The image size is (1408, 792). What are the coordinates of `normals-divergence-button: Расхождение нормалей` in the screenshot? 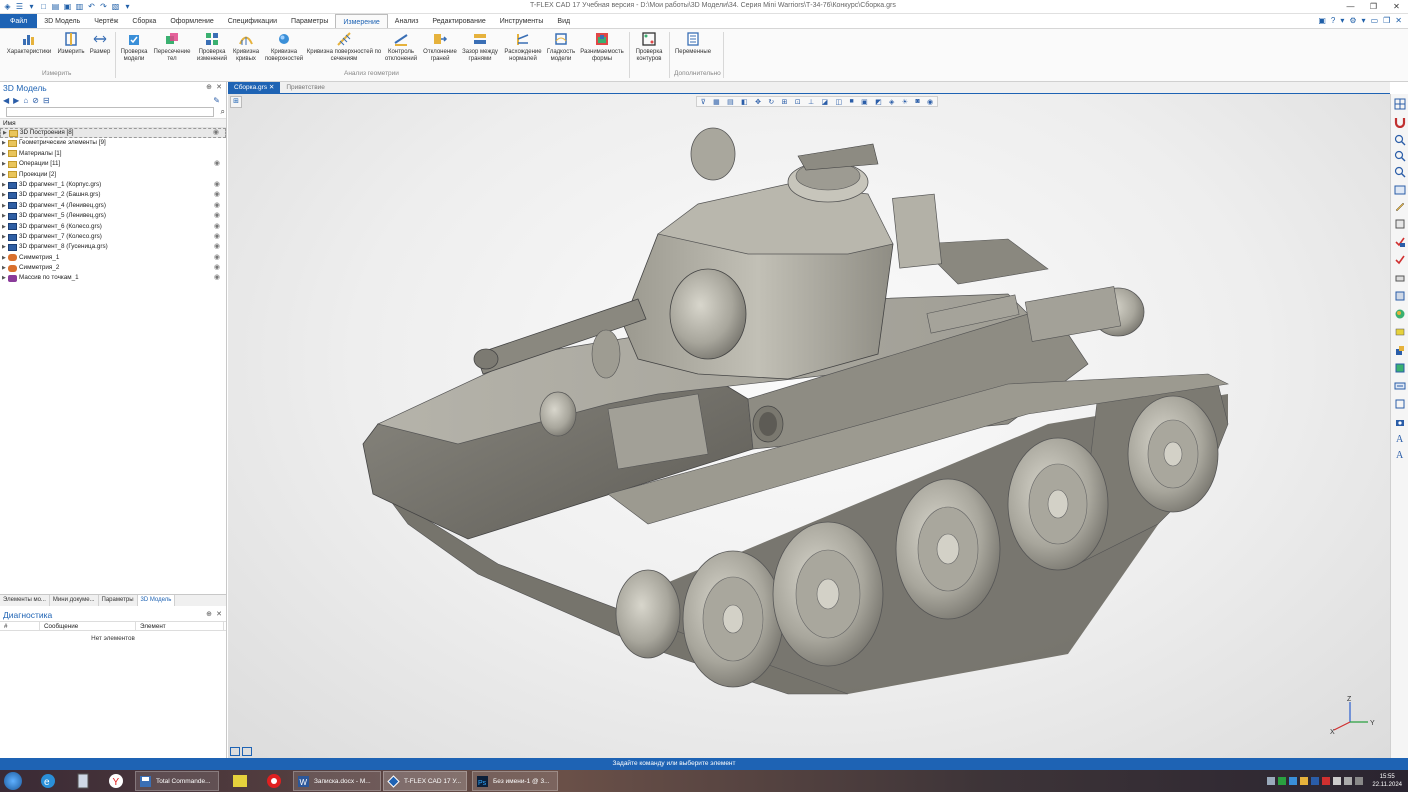 It's located at (523, 47).